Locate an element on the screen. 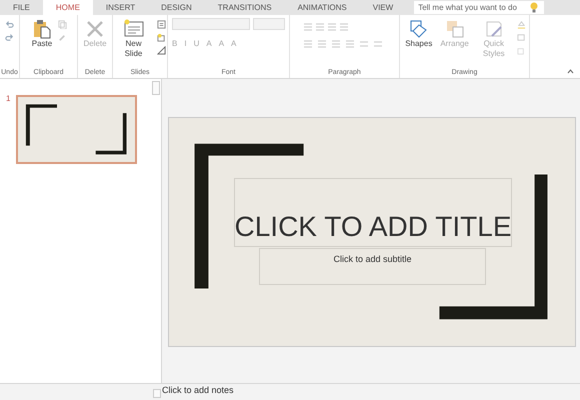 The image size is (580, 400). ribbon-tab: VIEW is located at coordinates (383, 7).